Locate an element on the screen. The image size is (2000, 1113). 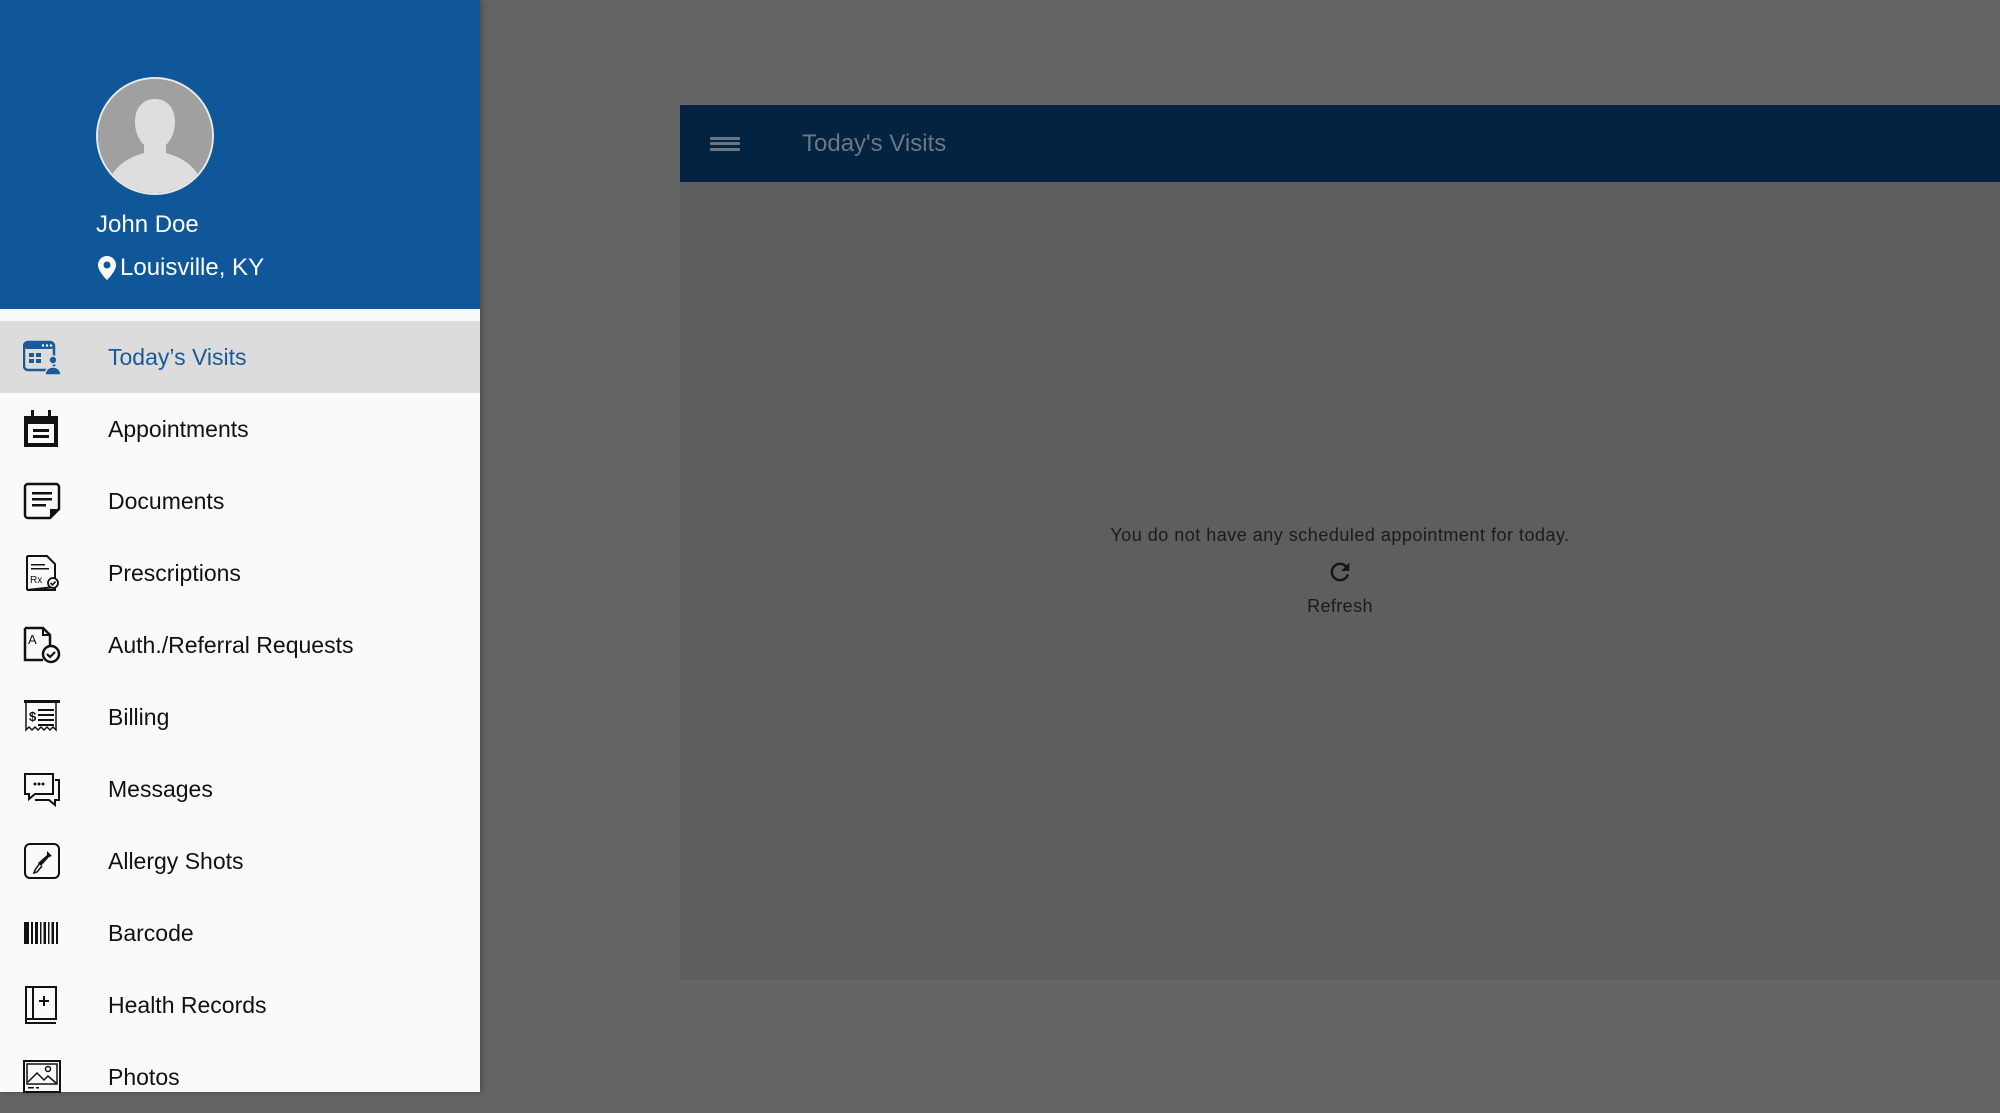
barcode-icon is located at coordinates (42, 933).